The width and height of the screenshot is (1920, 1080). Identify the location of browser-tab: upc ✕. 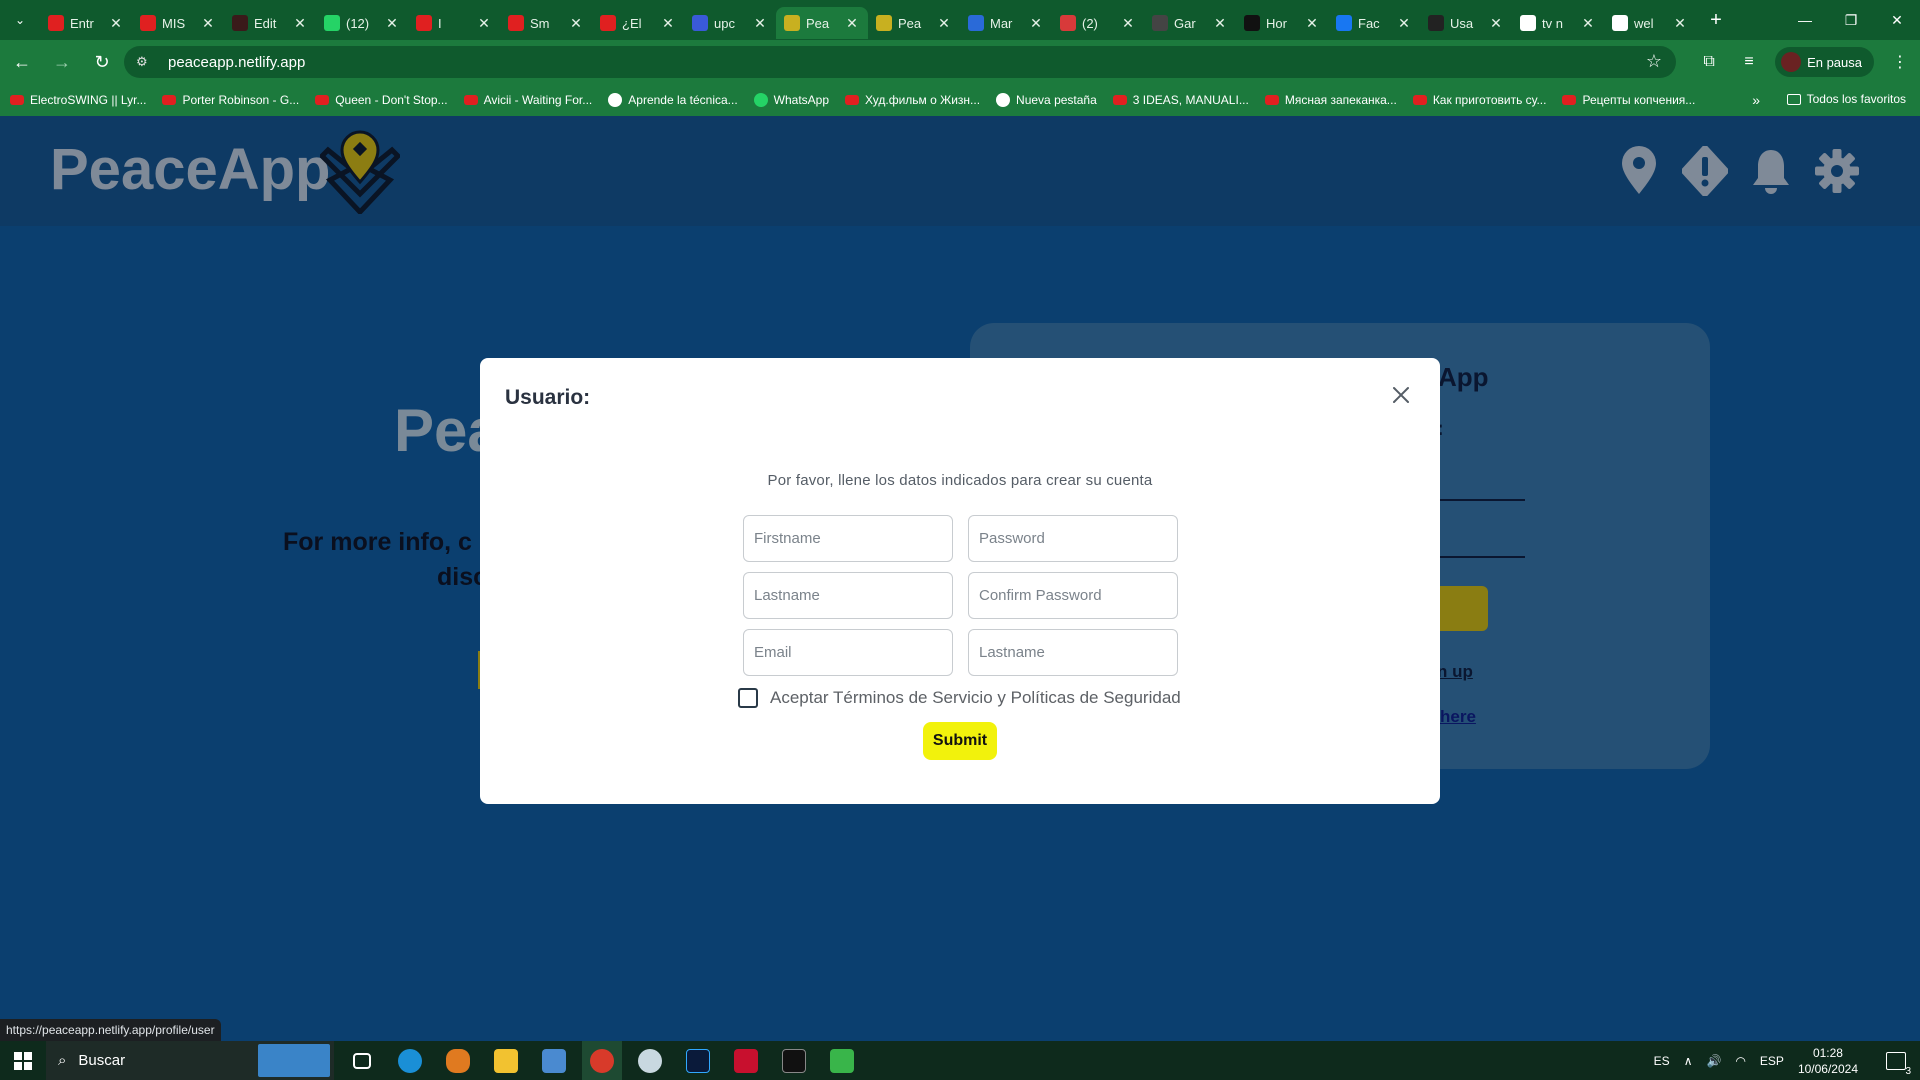
(730, 23).